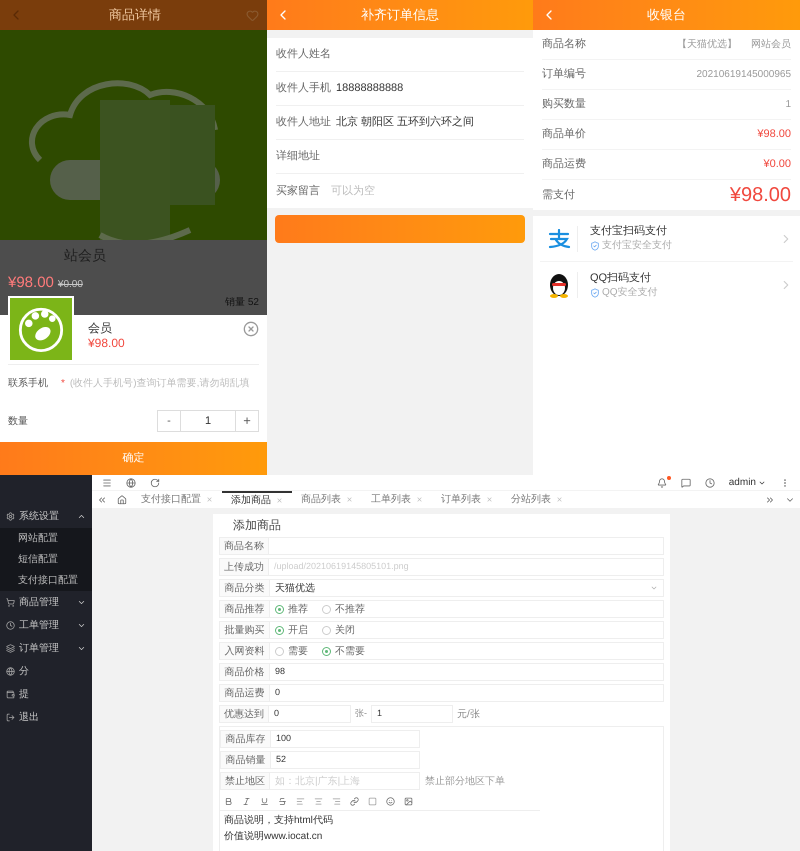 The height and width of the screenshot is (851, 800). I want to click on radio-option: 不需要, so click(343, 651).